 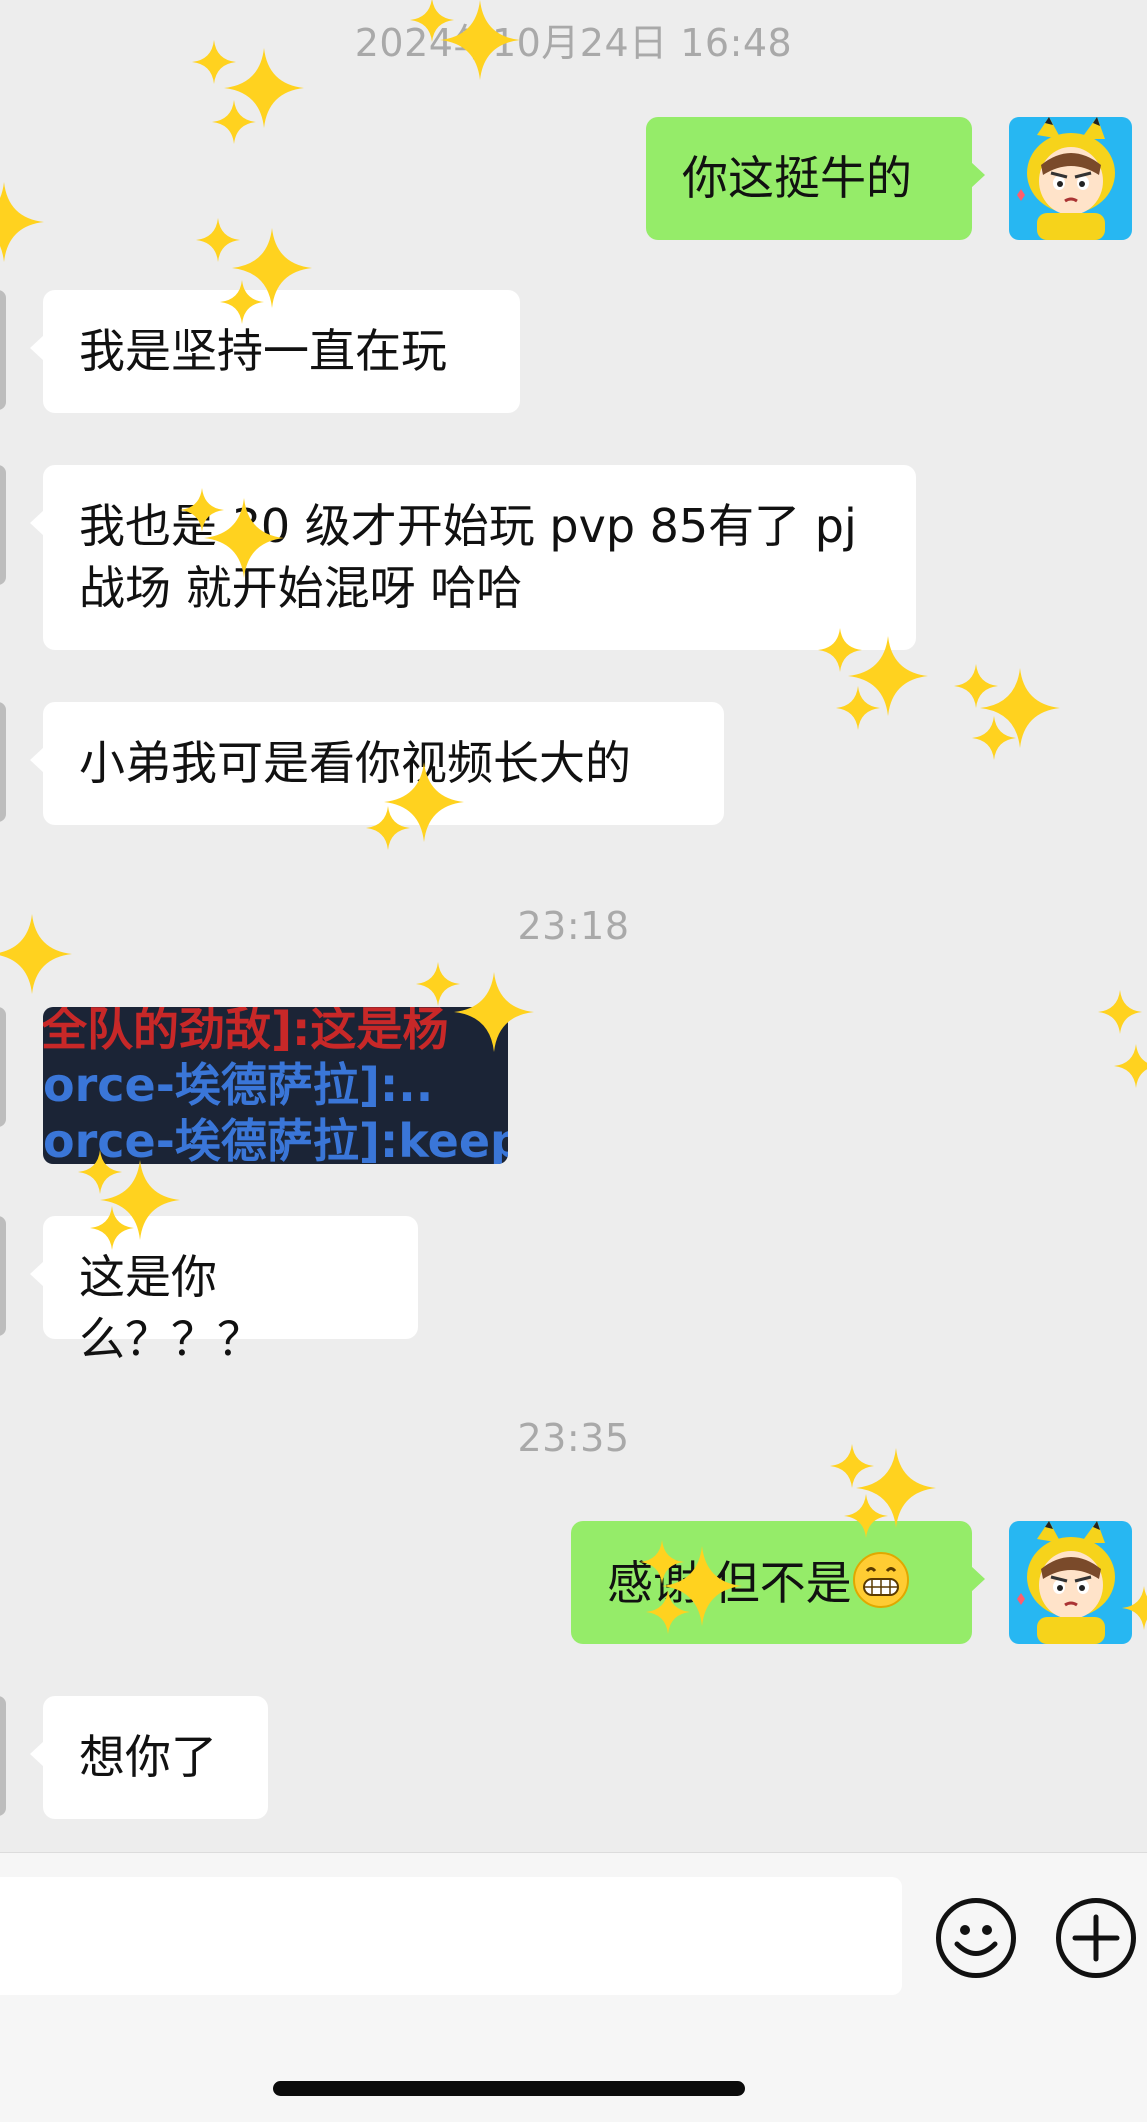 I want to click on plus-icon, so click(x=1096, y=1938).